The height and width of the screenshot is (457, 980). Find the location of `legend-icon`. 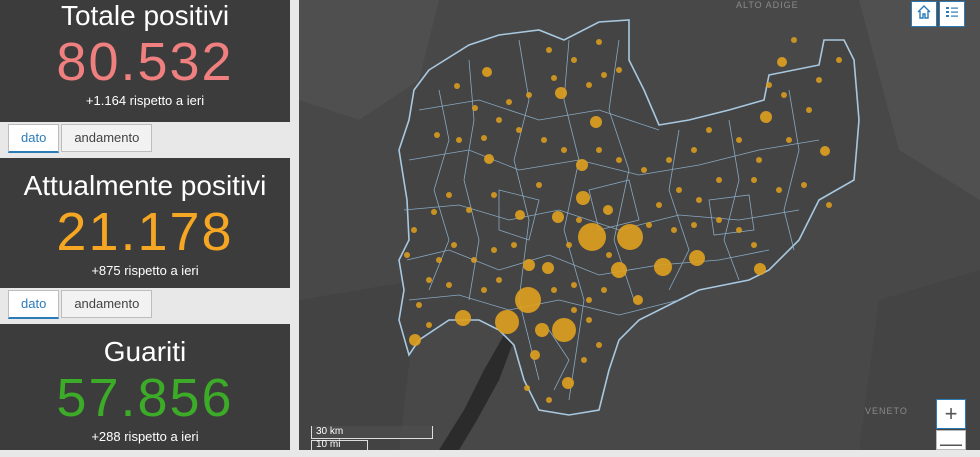

legend-icon is located at coordinates (952, 14).